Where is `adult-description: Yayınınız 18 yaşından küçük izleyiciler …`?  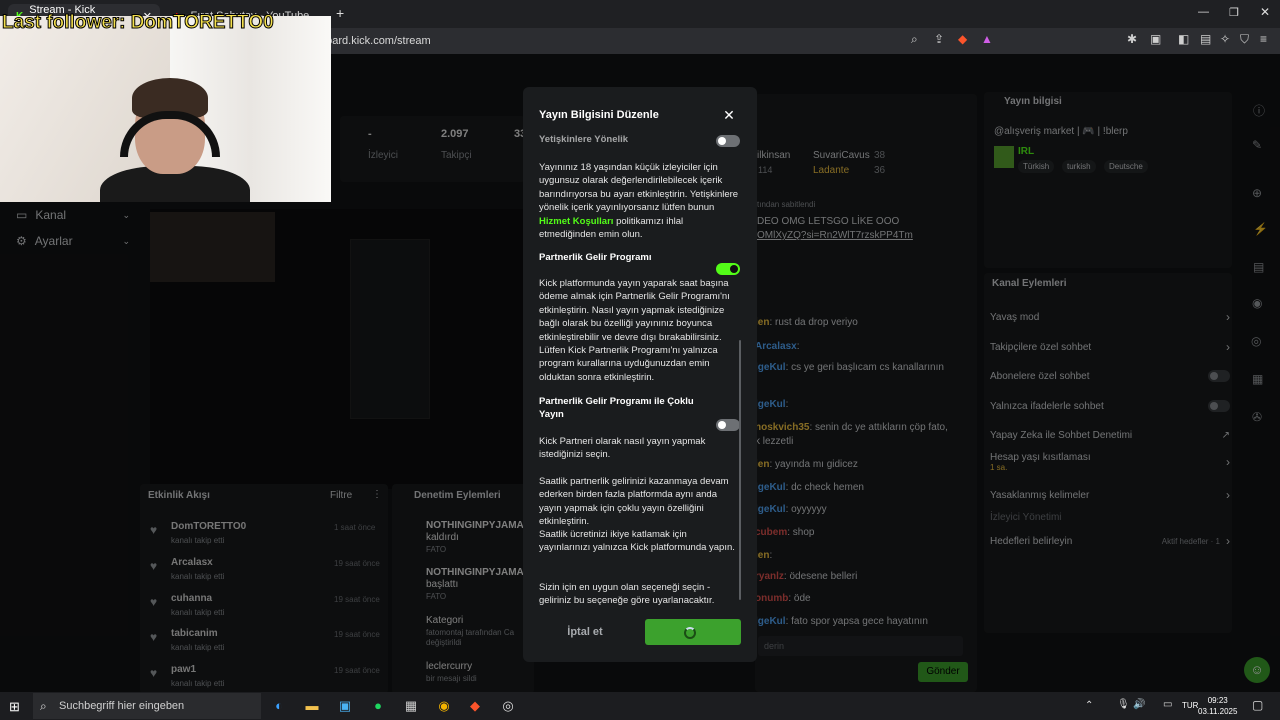
adult-description: Yayınınız 18 yaşından küçük izleyiciler … is located at coordinates (639, 201).